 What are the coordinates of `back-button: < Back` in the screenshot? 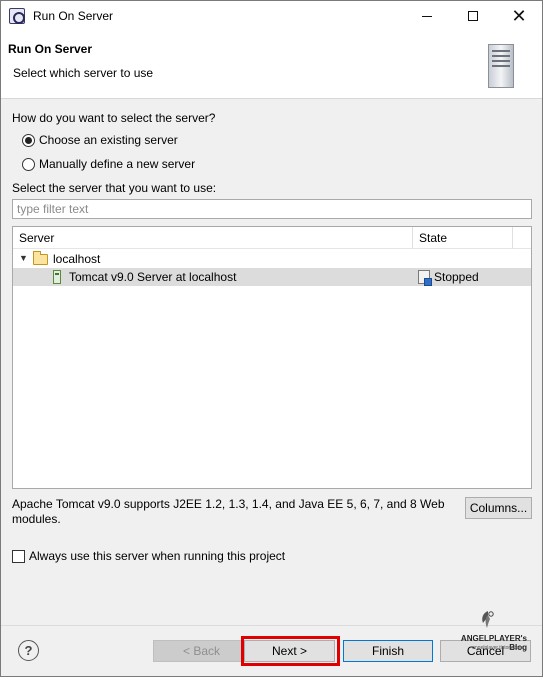 It's located at (201, 651).